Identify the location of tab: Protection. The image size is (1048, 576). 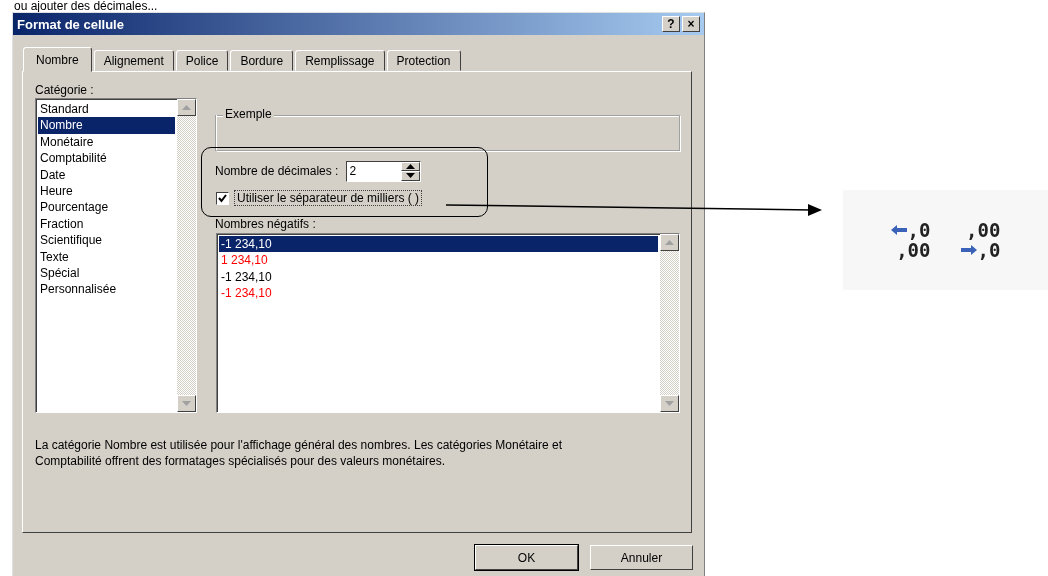
(423, 60).